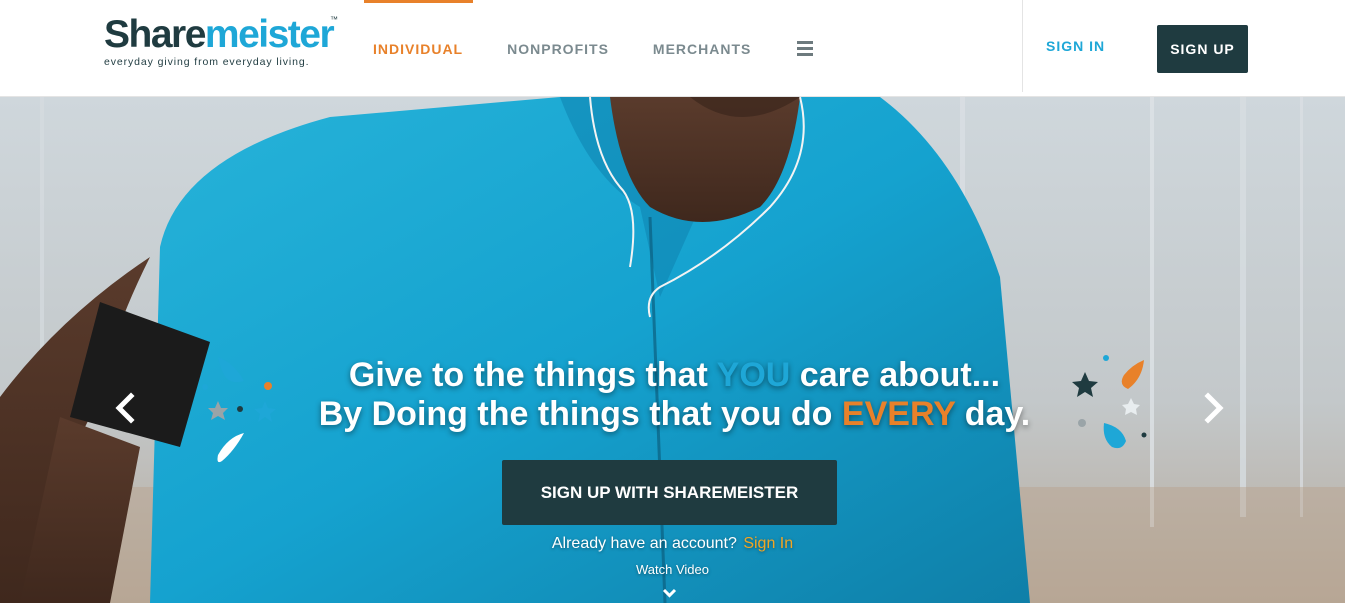  I want to click on chevron-left-icon, so click(125, 408).